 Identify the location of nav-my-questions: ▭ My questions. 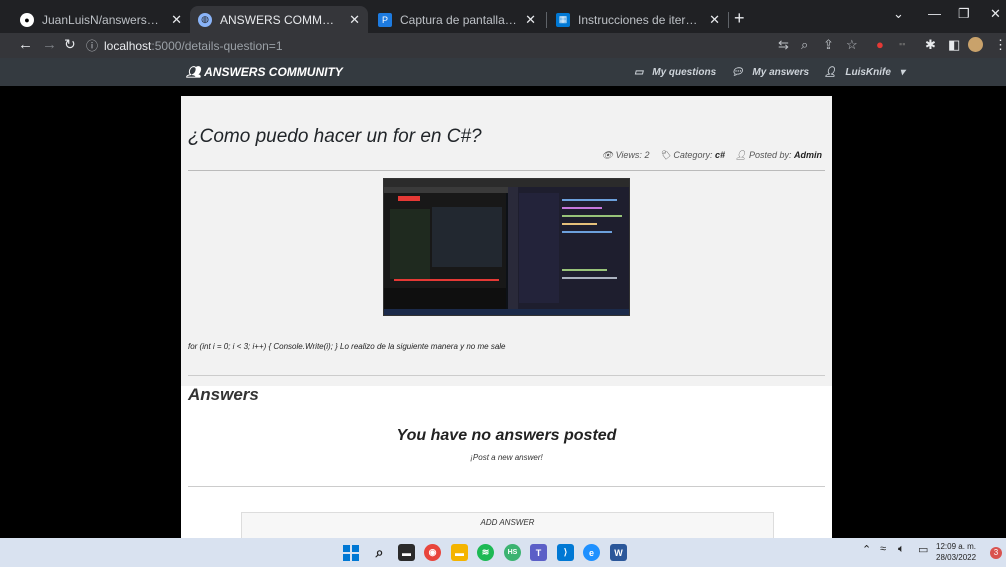
(678, 72).